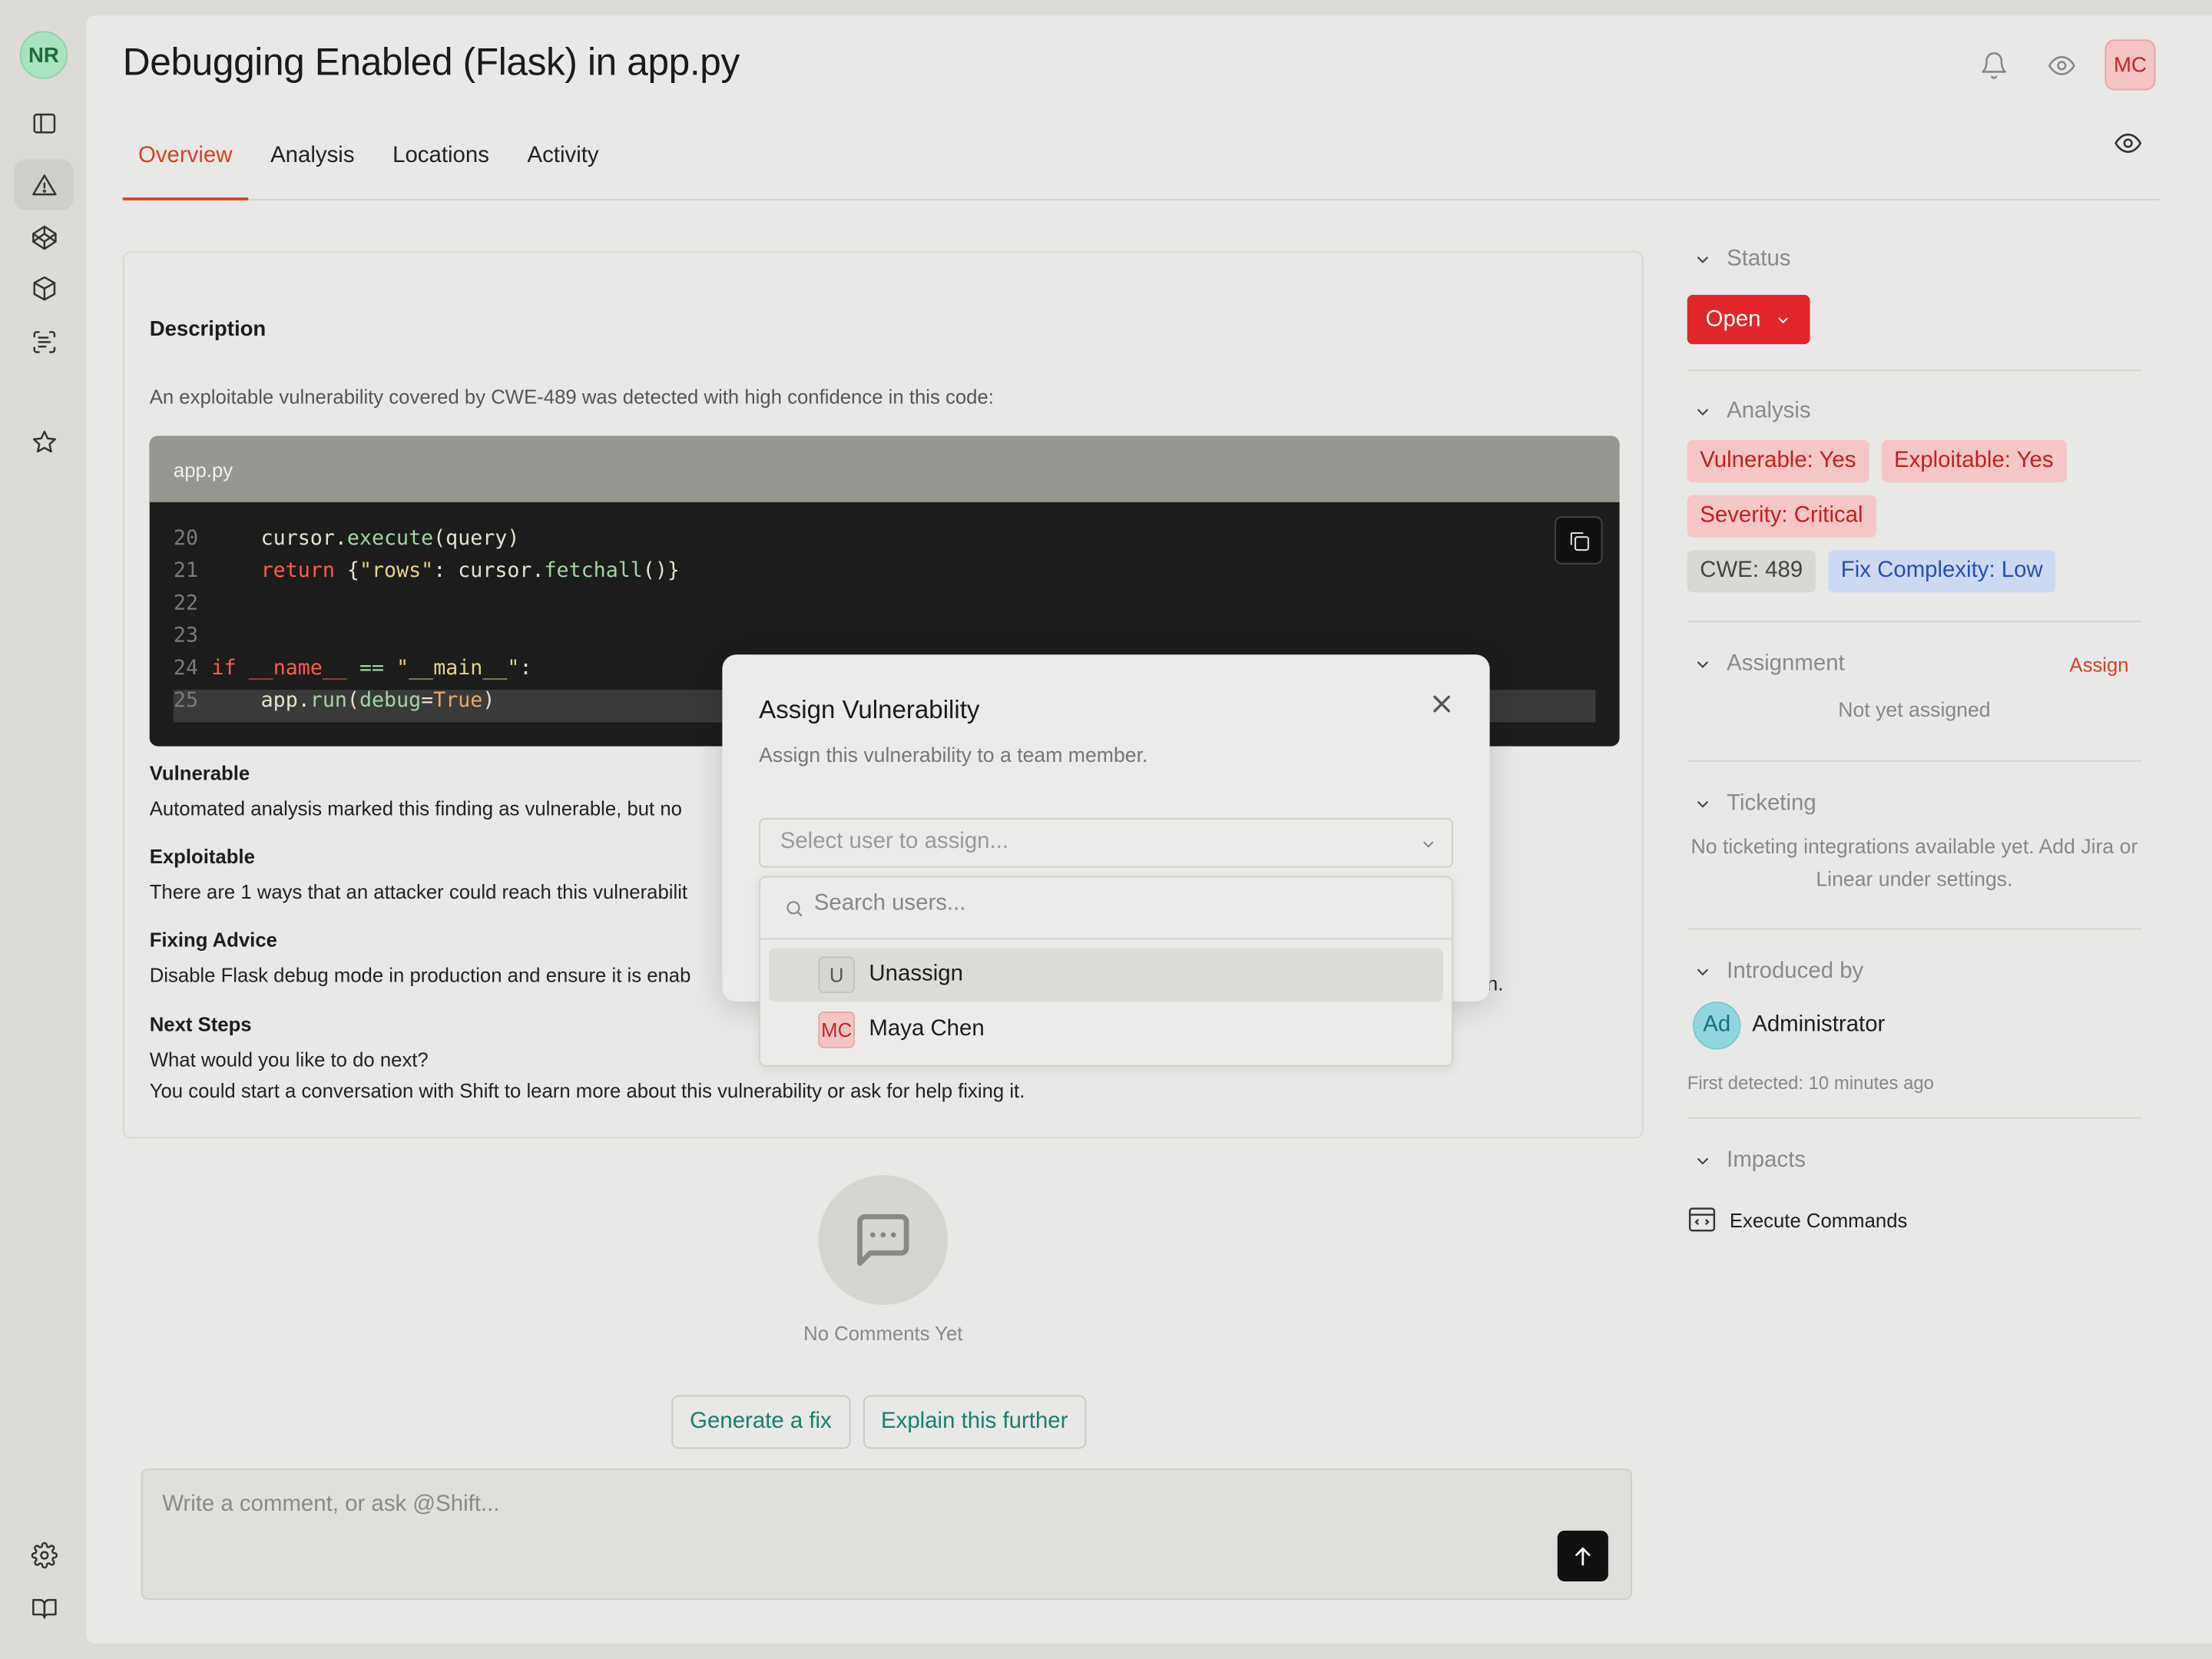  Describe the element at coordinates (870, 709) in the screenshot. I see `modal-title: Assign Vulnerability` at that location.